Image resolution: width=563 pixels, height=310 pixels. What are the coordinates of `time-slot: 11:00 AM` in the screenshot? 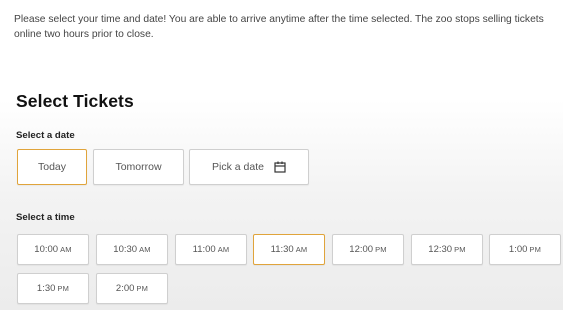 It's located at (211, 249).